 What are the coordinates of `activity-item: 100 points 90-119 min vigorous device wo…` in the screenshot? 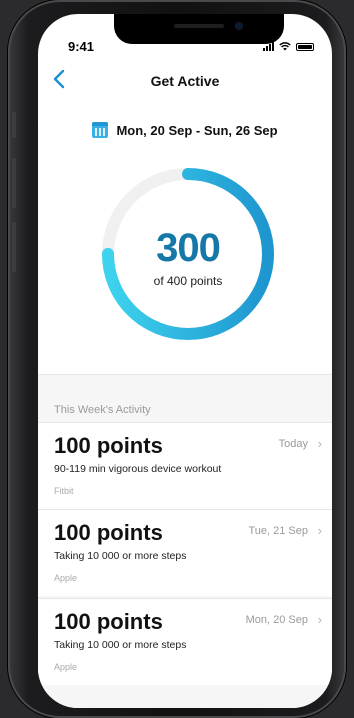 It's located at (185, 465).